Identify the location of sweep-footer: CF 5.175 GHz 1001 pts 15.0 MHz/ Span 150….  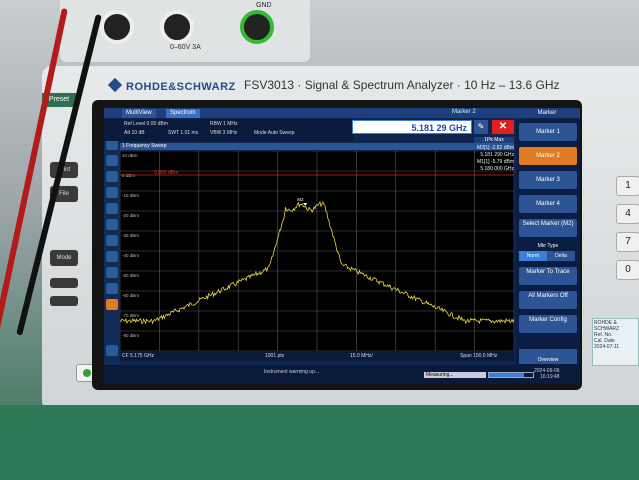
(317, 356).